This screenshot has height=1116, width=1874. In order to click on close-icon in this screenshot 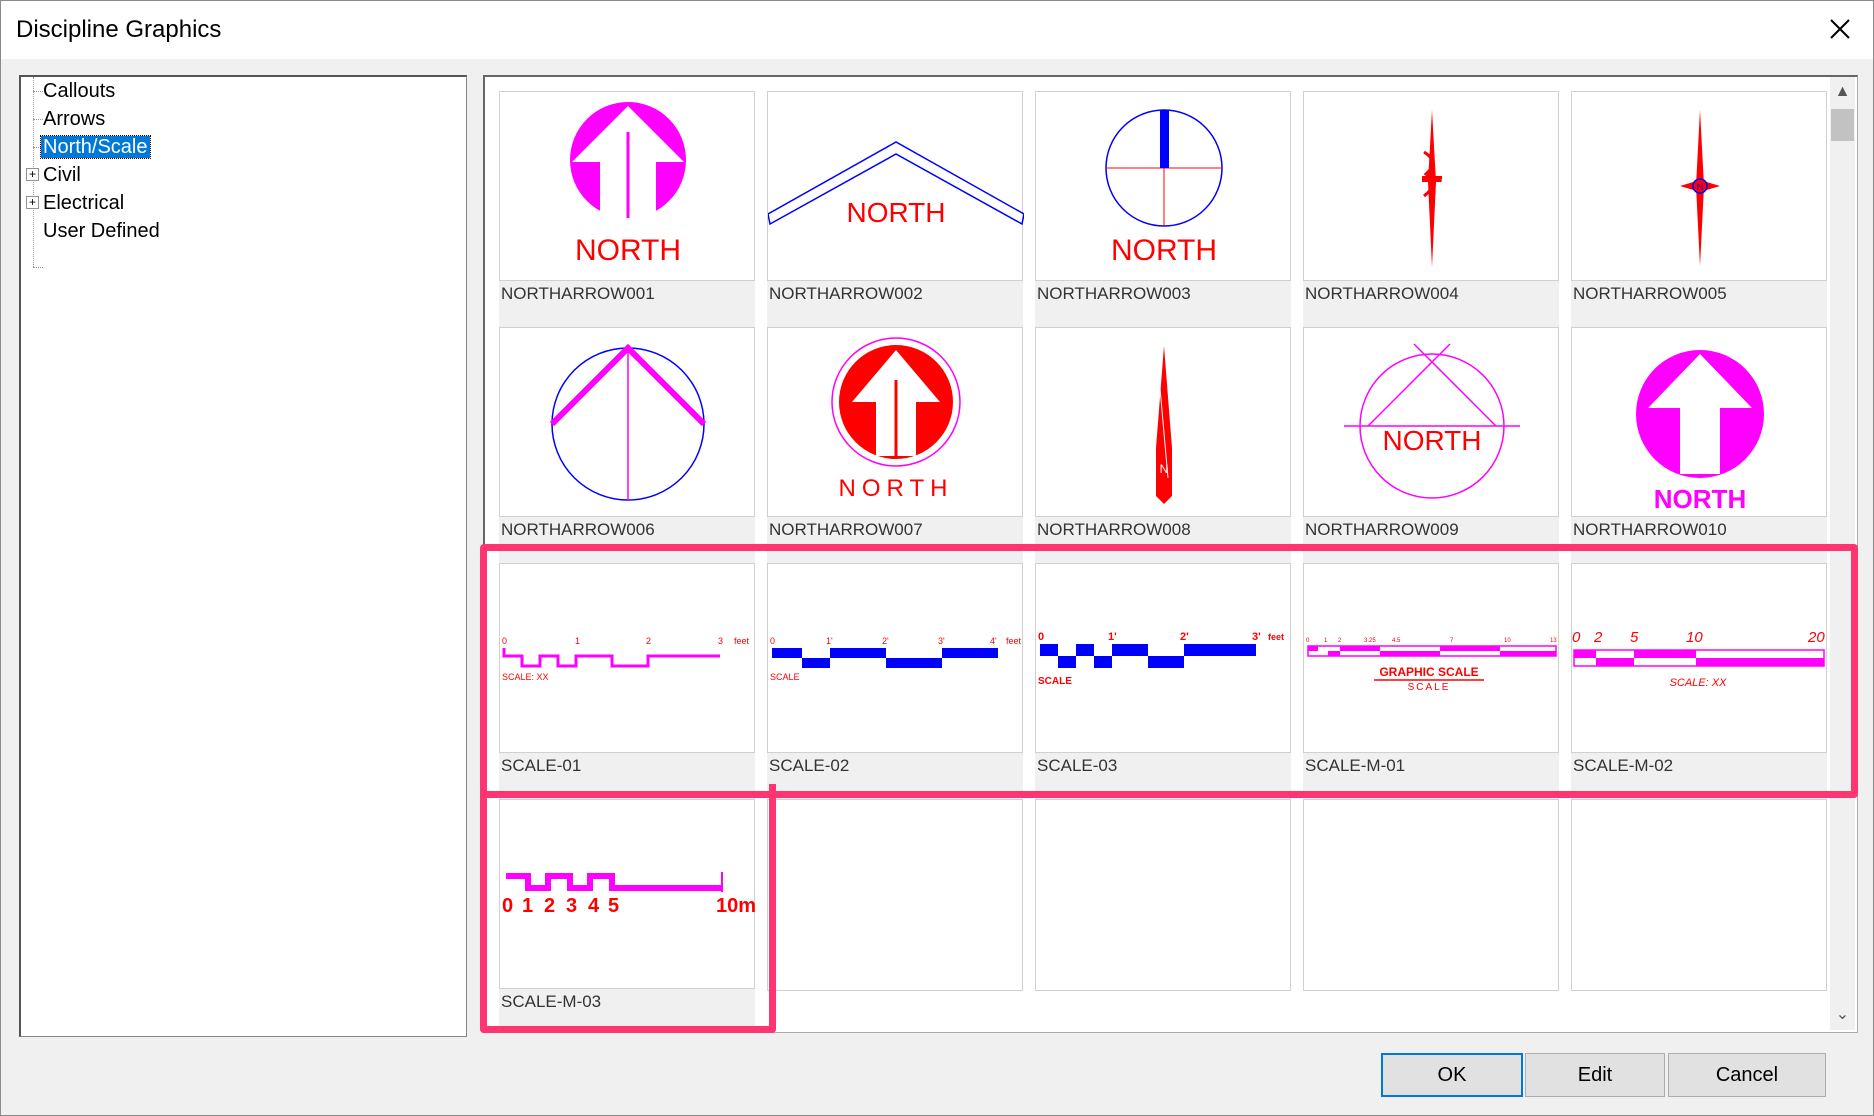, I will do `click(1840, 29)`.